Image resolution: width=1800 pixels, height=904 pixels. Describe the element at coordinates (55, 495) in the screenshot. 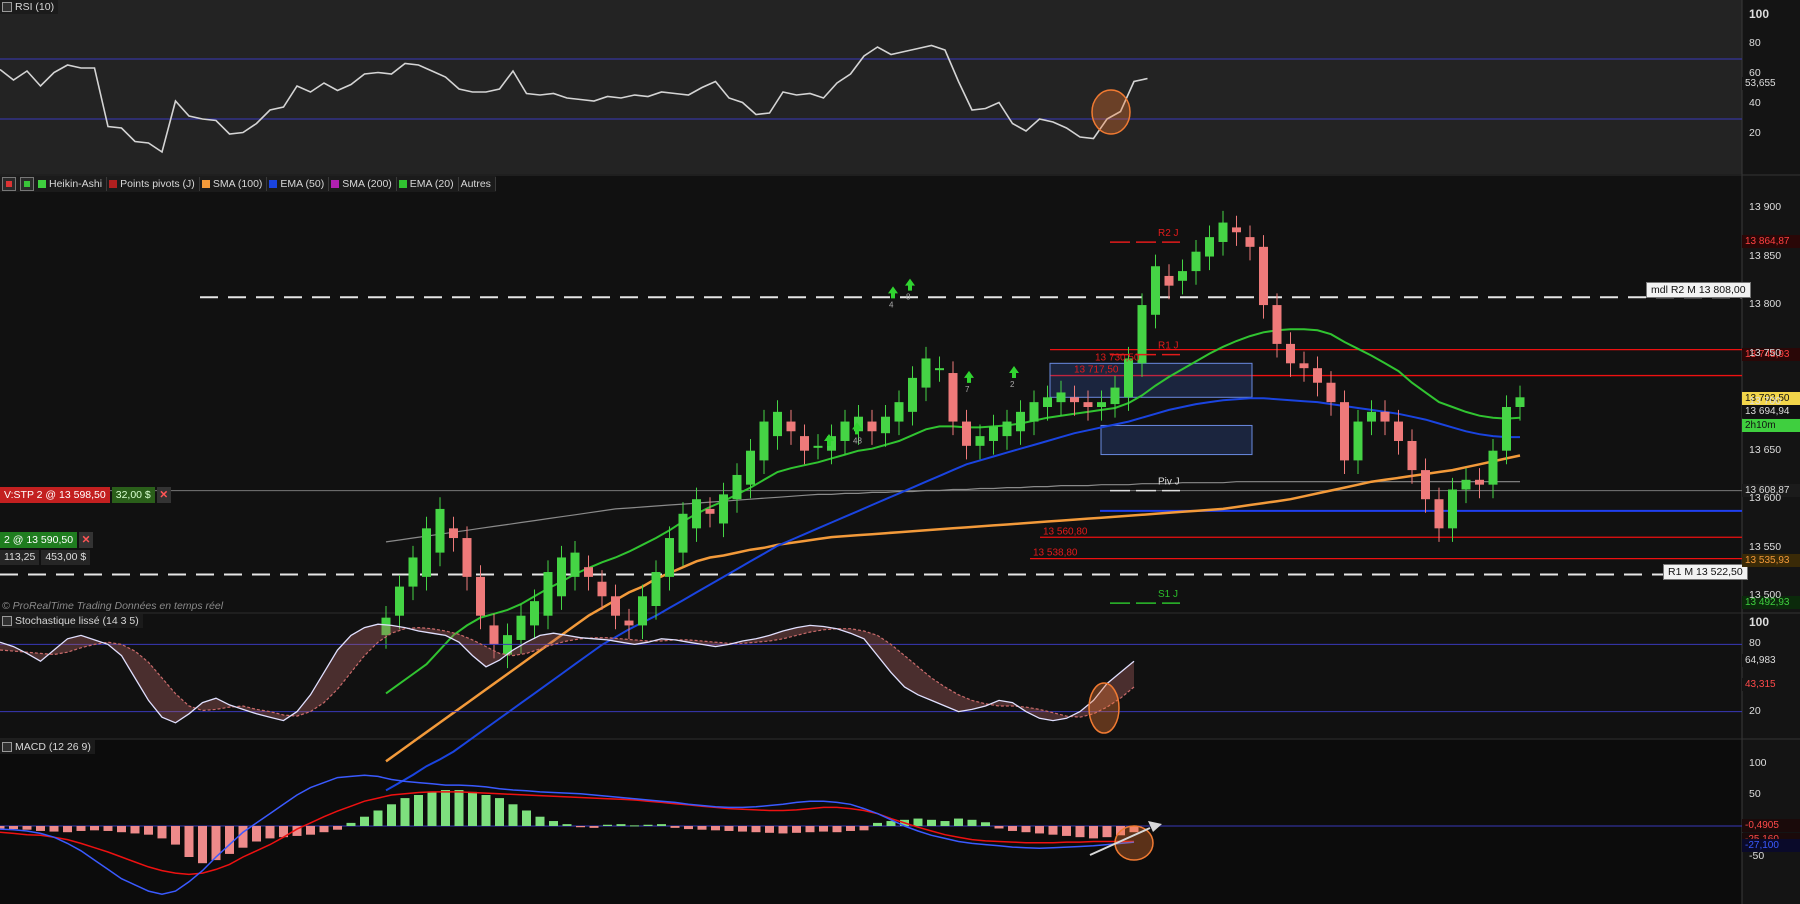

I see `stop-order-label: V:STP 2 @ 13 598,50` at that location.